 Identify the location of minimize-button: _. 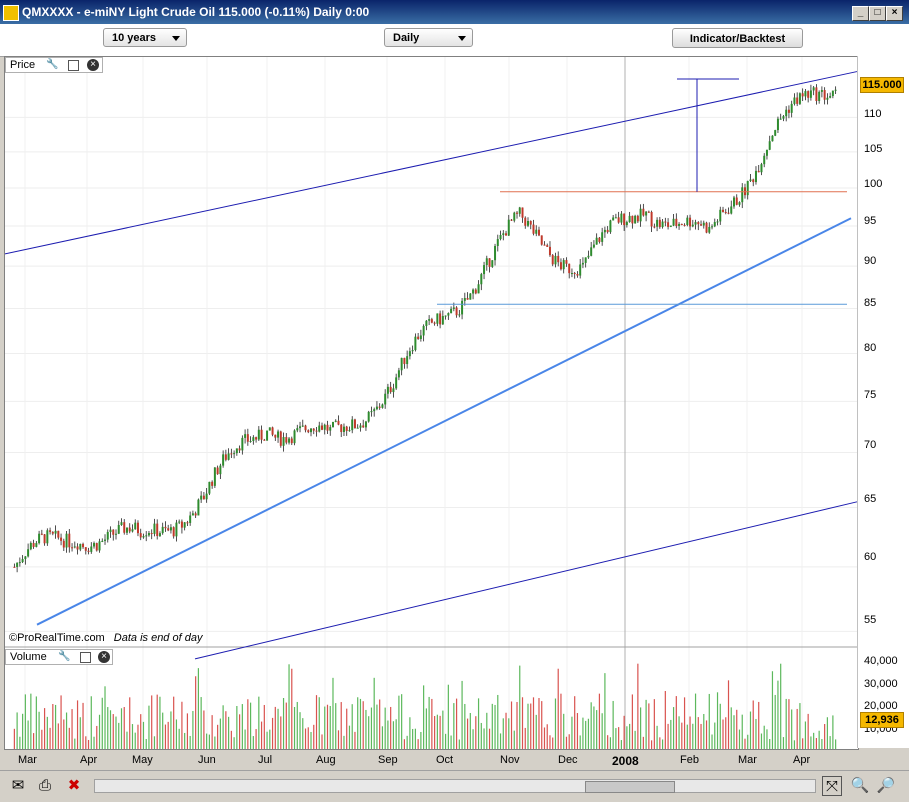
(860, 13).